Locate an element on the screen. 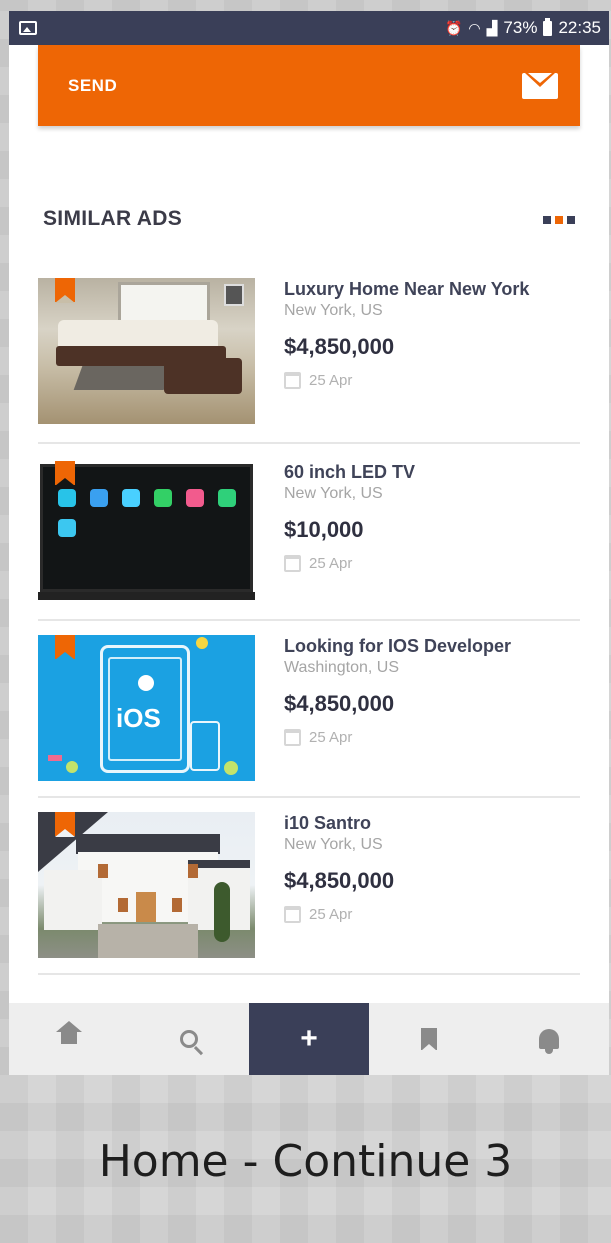 This screenshot has width=611, height=1243. ad-thumbnail-house is located at coordinates (146, 885).